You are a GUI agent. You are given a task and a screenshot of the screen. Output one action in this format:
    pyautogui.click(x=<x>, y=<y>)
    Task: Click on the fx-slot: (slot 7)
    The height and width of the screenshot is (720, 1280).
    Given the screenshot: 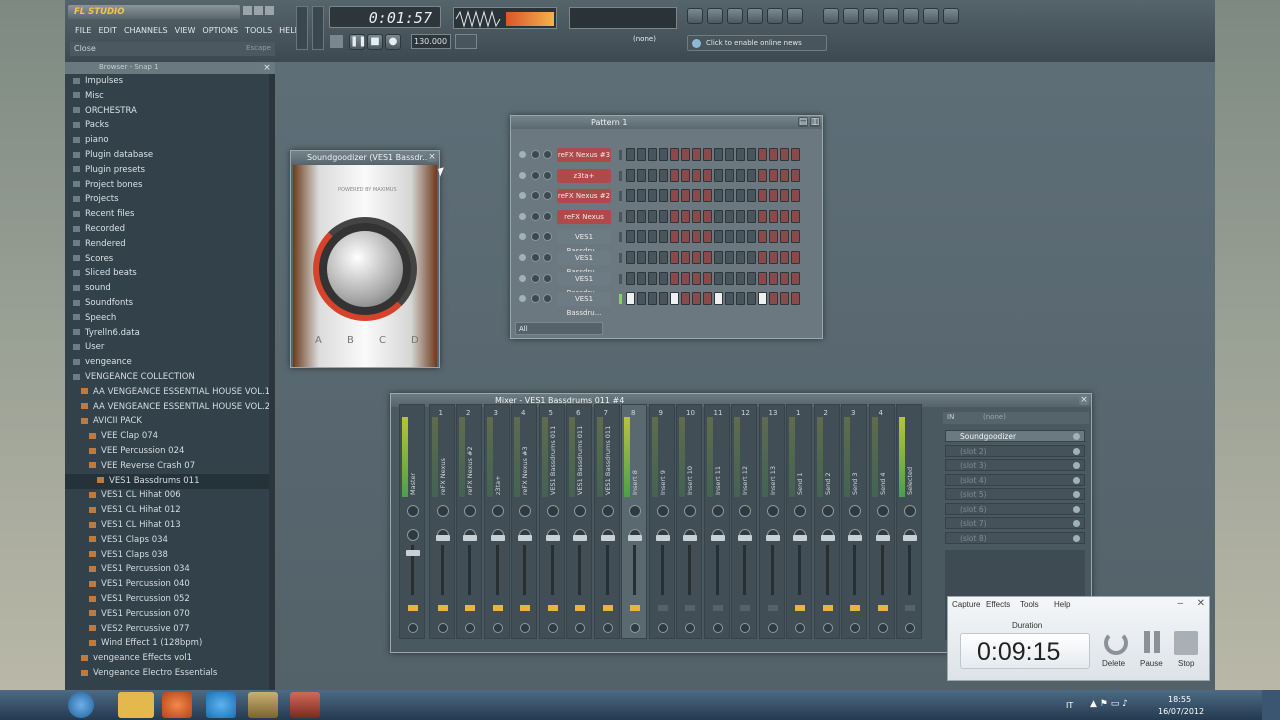 What is the action you would take?
    pyautogui.click(x=1015, y=523)
    